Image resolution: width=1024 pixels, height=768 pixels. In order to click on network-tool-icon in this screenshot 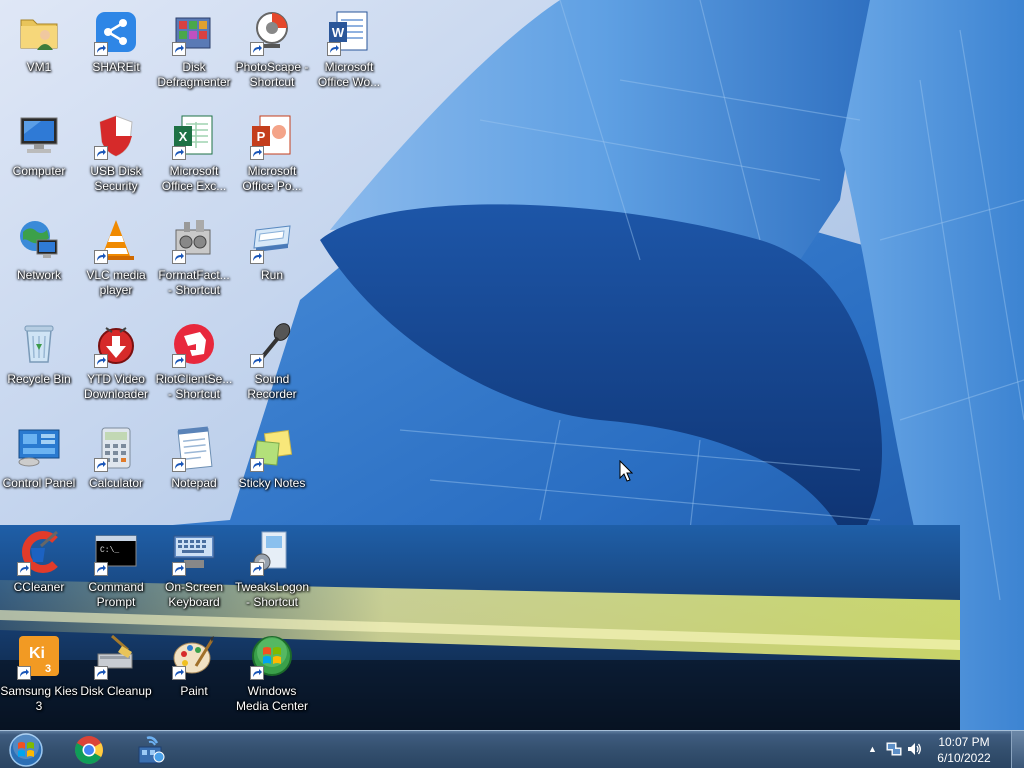, I will do `click(151, 749)`.